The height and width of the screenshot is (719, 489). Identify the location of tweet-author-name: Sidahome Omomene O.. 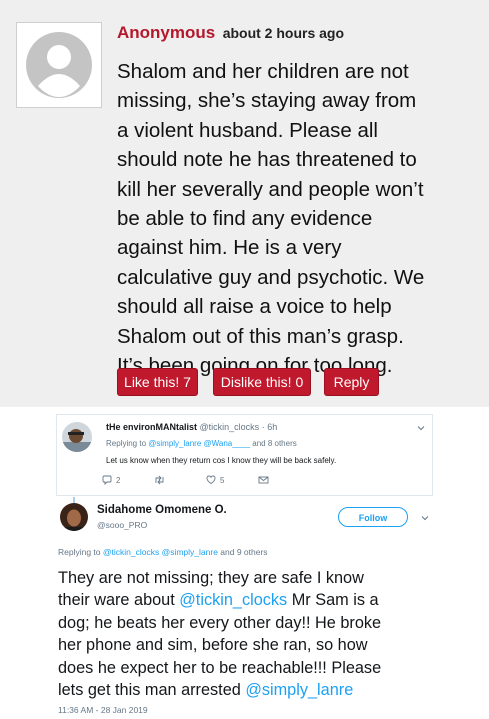
(162, 510).